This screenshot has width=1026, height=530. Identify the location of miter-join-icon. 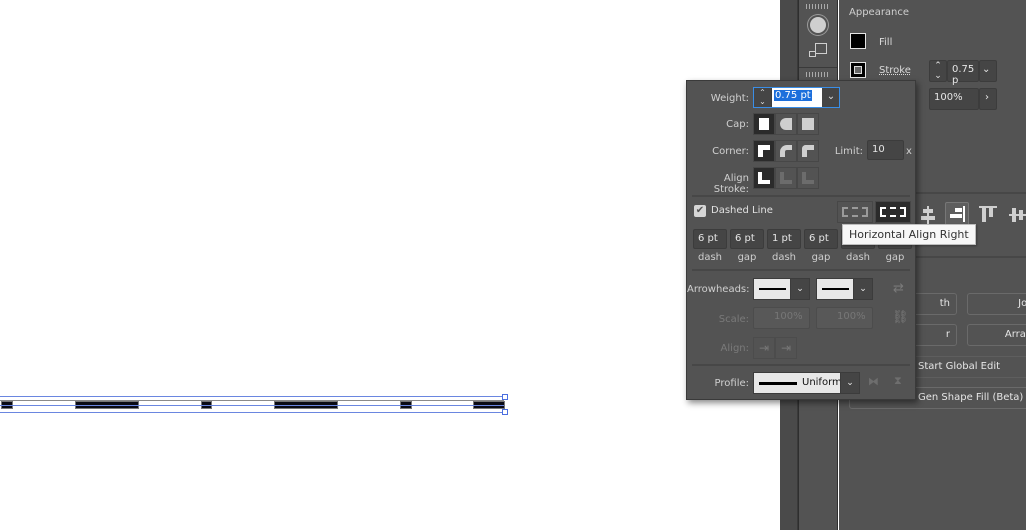
(764, 151).